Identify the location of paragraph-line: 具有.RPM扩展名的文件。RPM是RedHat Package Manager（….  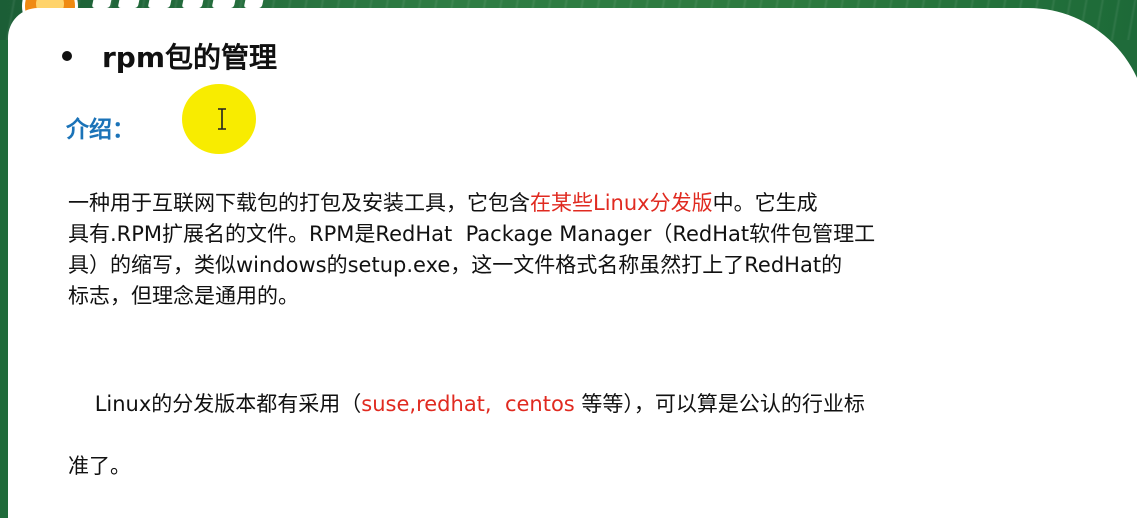
(472, 234).